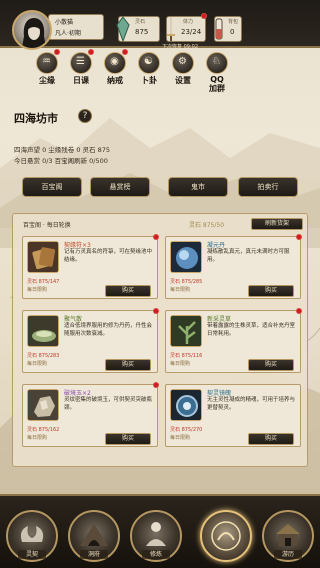 The height and width of the screenshot is (568, 320). What do you see at coordinates (233, 267) in the screenshot?
I see `shop-item-card: 凝元丹 凝练散乱真元，真元未满时方可服用。 灵石 875/285 每日限购 购买` at bounding box center [233, 267].